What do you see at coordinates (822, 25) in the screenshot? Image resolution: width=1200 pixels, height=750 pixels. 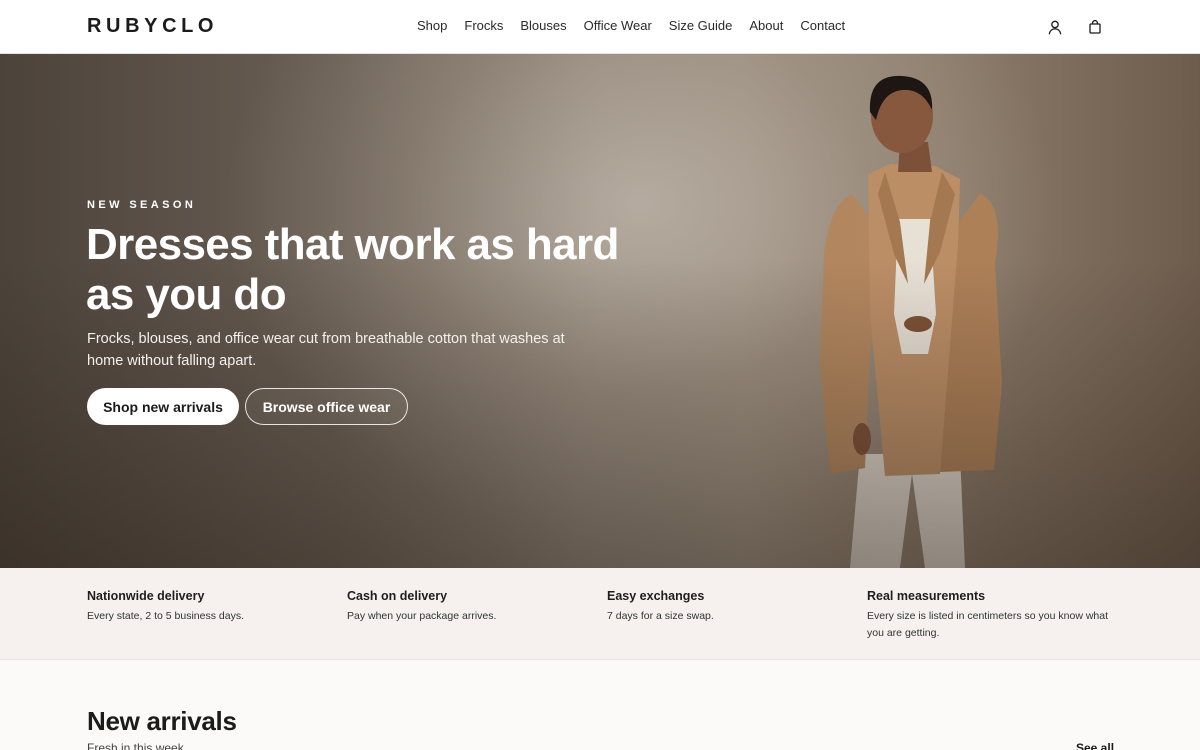 I see `nav-item-contact: Contact` at bounding box center [822, 25].